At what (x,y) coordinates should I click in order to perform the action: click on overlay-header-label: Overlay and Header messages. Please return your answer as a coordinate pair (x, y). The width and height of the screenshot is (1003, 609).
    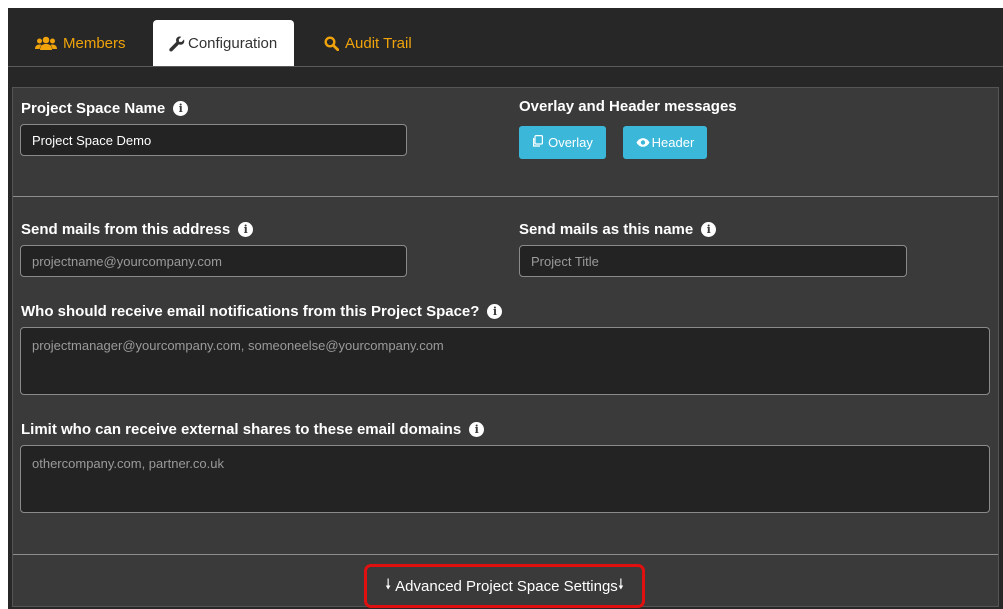
    Looking at the image, I should click on (628, 106).